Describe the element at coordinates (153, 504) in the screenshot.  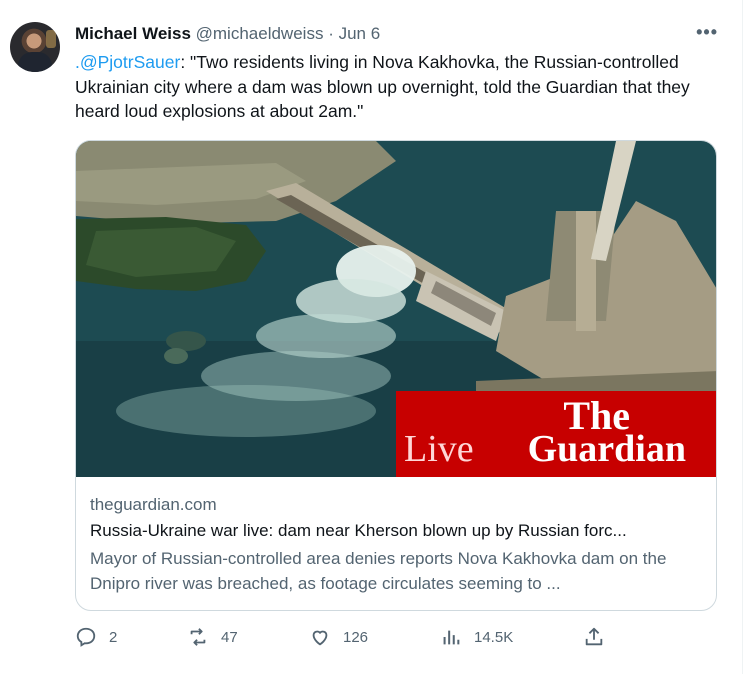
I see `card-domain: theguardian.com` at that location.